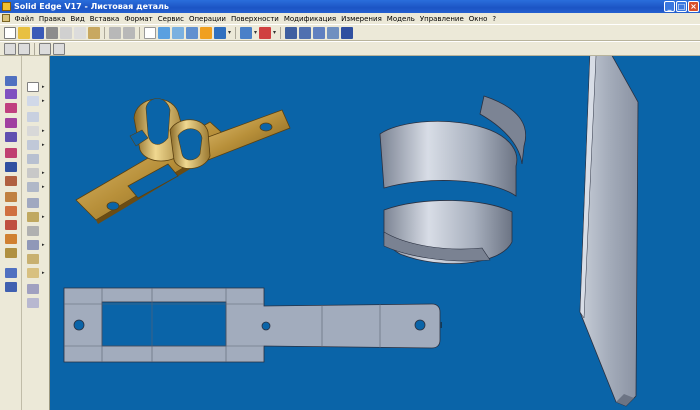 The image size is (700, 410). Describe the element at coordinates (33, 87) in the screenshot. I see `select-arrow-icon` at that location.